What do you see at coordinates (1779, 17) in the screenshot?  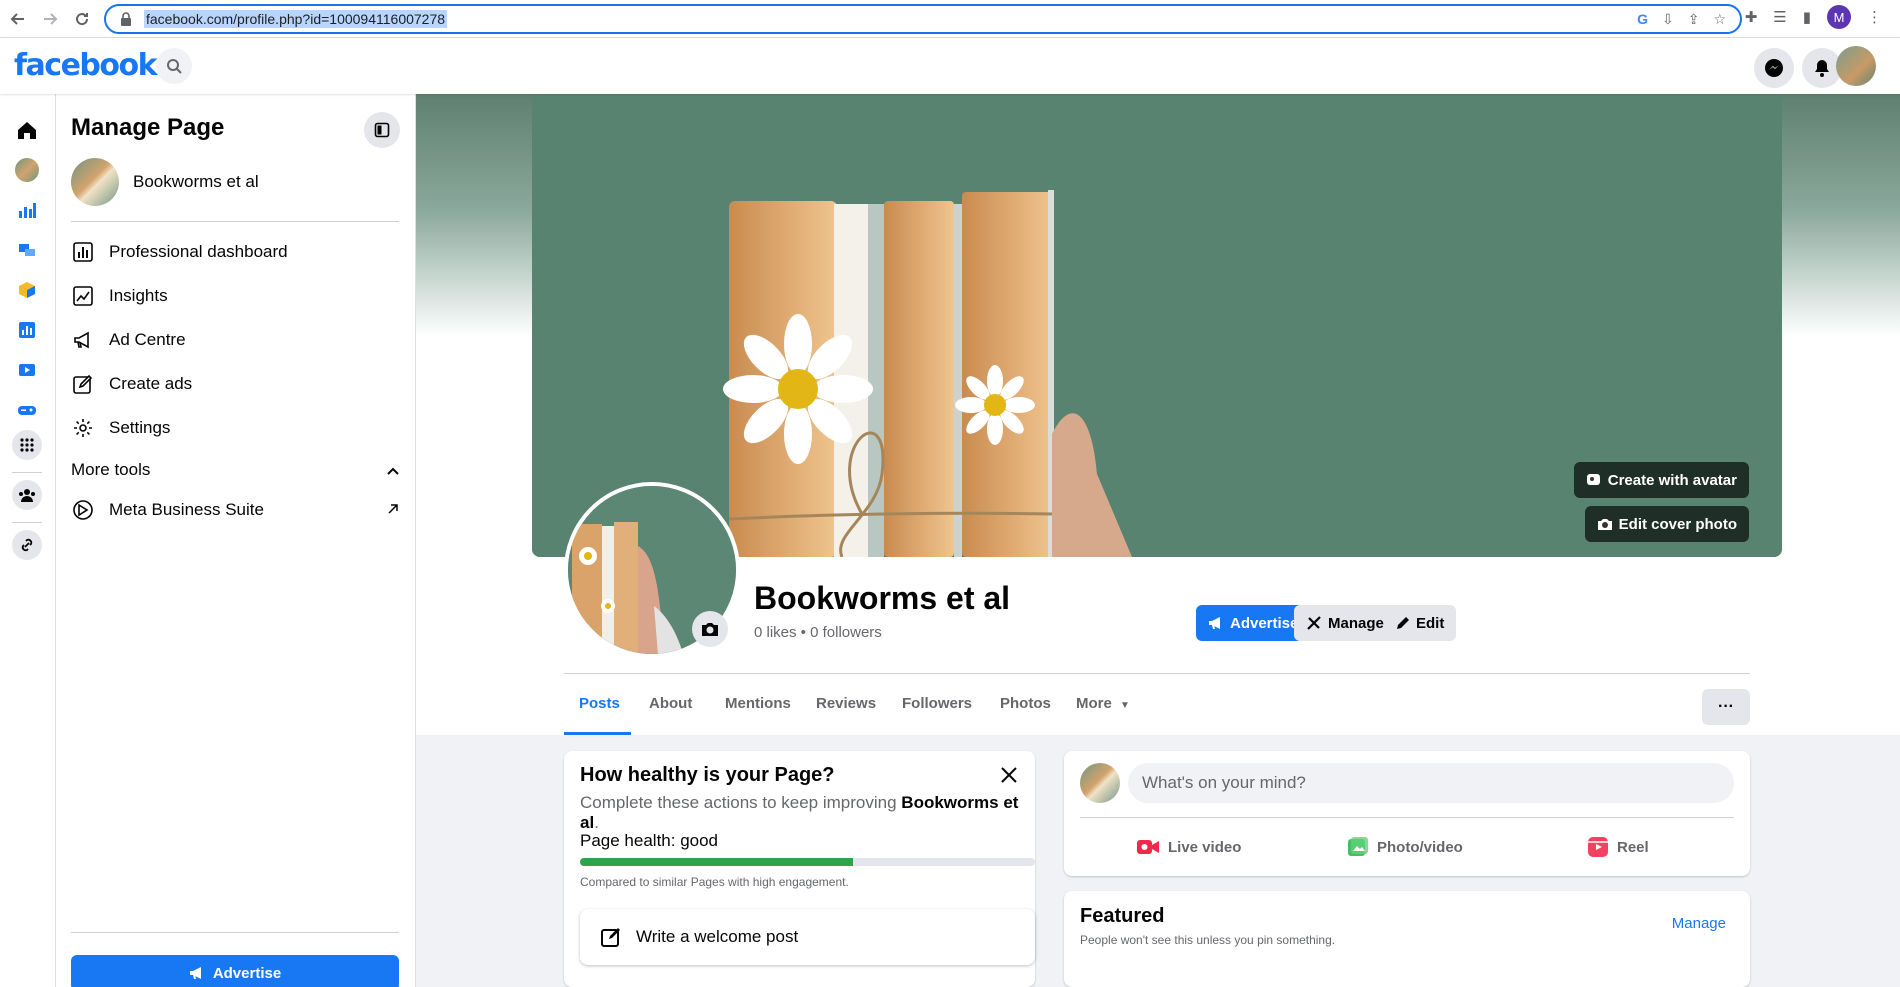 I see `reading-list-icon: ☰` at bounding box center [1779, 17].